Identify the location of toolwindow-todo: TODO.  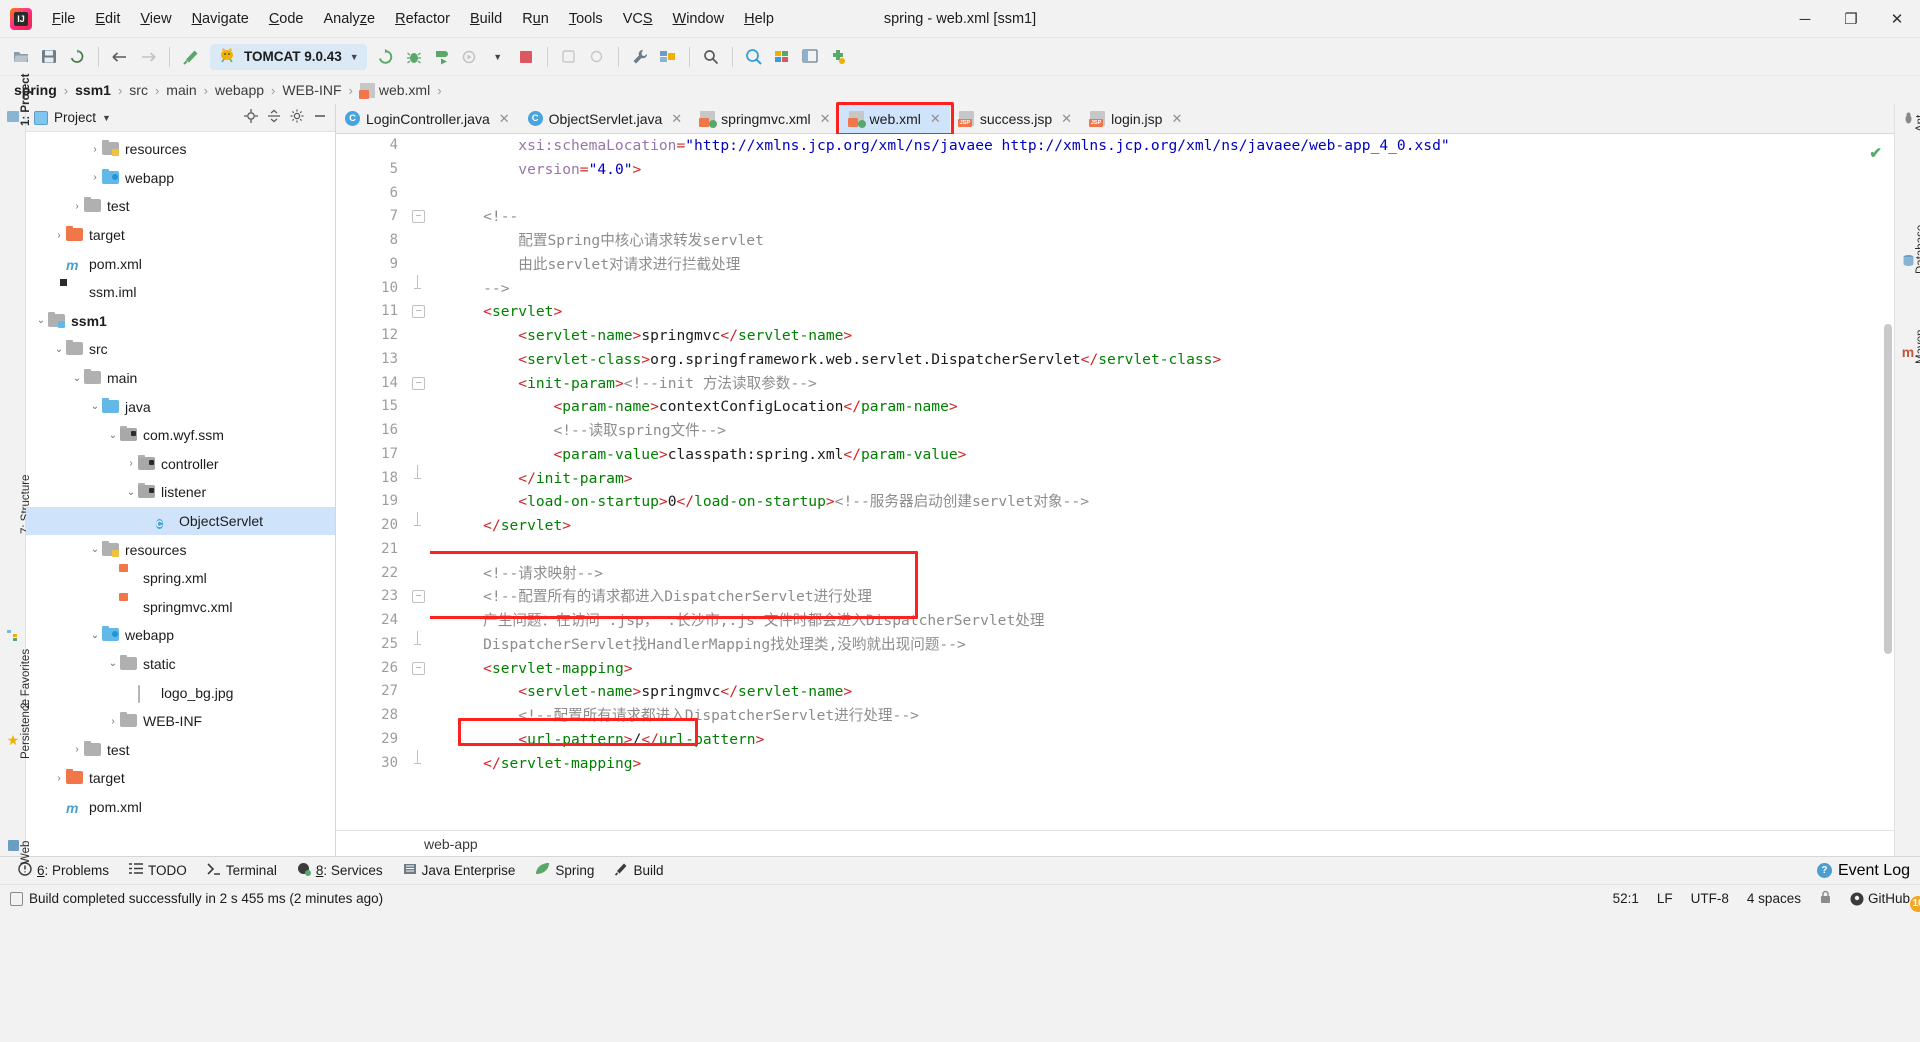
(158, 870).